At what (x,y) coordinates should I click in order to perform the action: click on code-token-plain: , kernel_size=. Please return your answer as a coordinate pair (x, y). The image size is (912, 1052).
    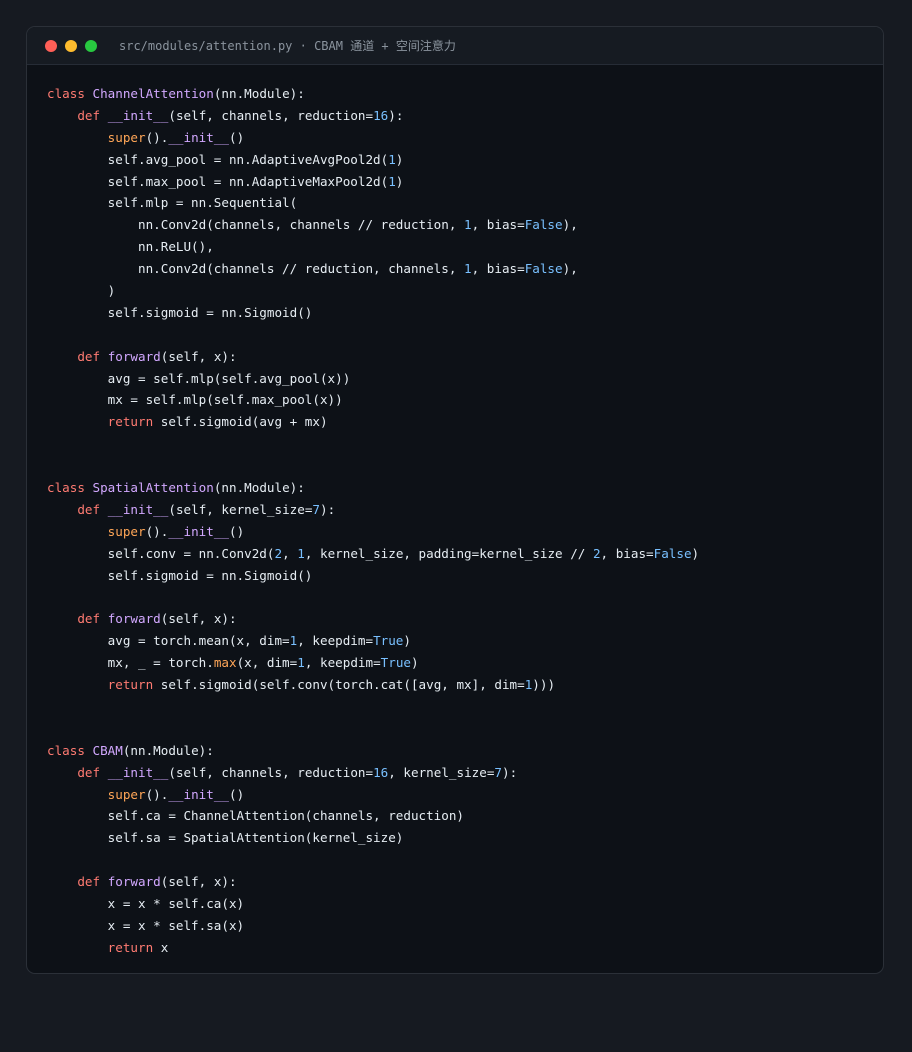
    Looking at the image, I should click on (441, 772).